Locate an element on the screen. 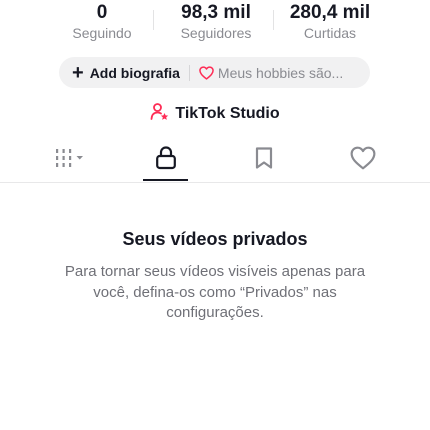 Image resolution: width=430 pixels, height=430 pixels. likes-count: 280,4 mil is located at coordinates (330, 12).